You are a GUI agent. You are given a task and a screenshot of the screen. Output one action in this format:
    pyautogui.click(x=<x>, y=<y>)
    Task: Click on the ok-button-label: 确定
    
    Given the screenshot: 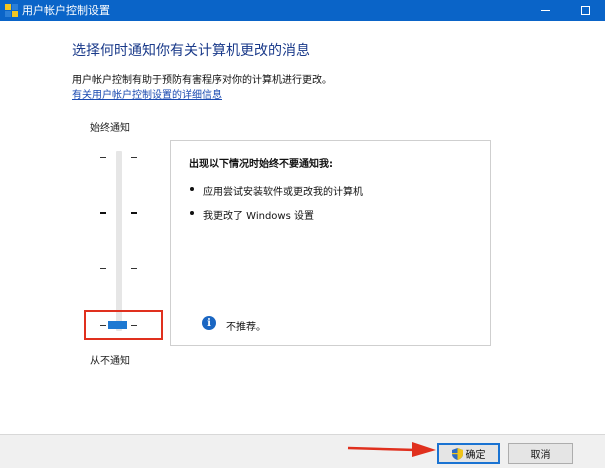 What is the action you would take?
    pyautogui.click(x=475, y=455)
    